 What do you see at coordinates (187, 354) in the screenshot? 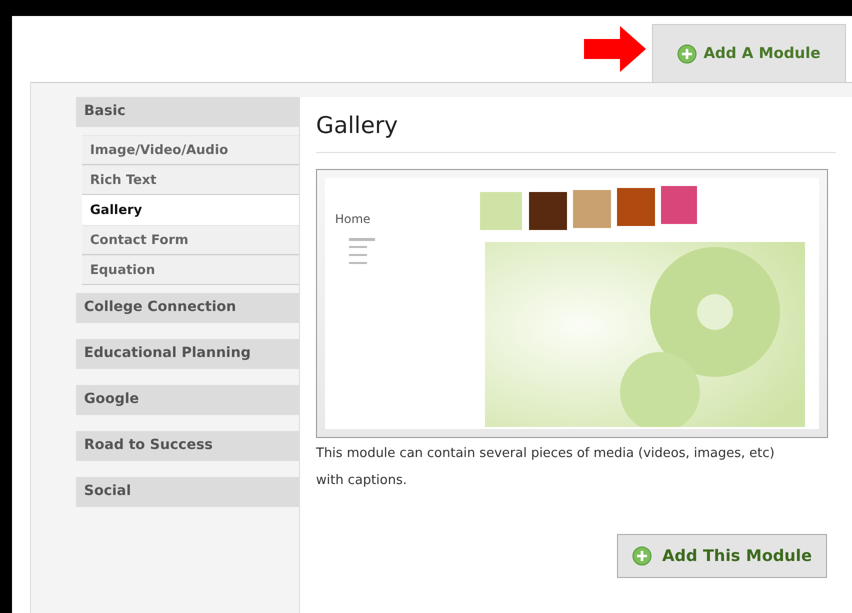
I see `category-header: Educational Planning` at bounding box center [187, 354].